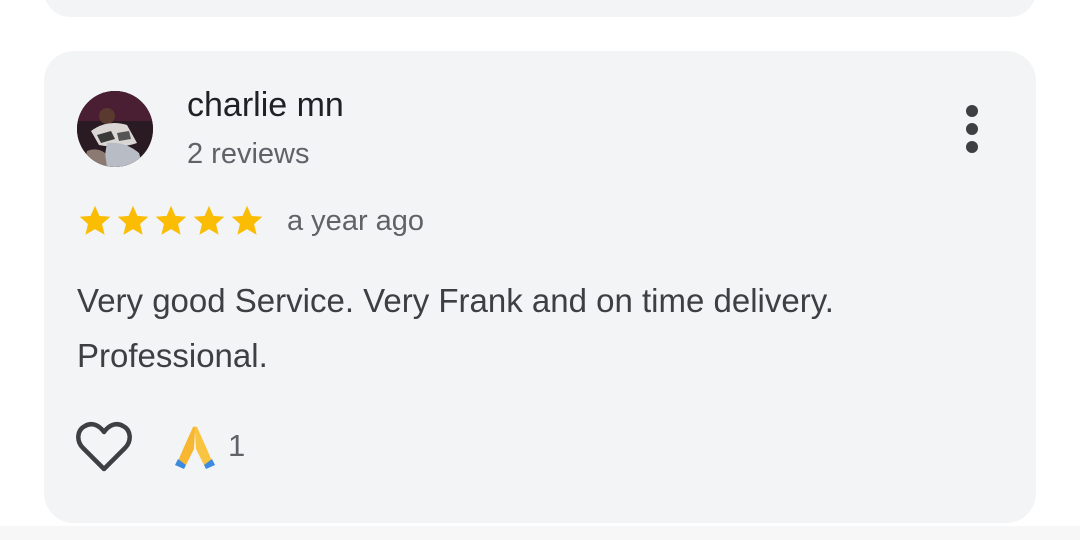  I want to click on star-rating: a year ago, so click(250, 221).